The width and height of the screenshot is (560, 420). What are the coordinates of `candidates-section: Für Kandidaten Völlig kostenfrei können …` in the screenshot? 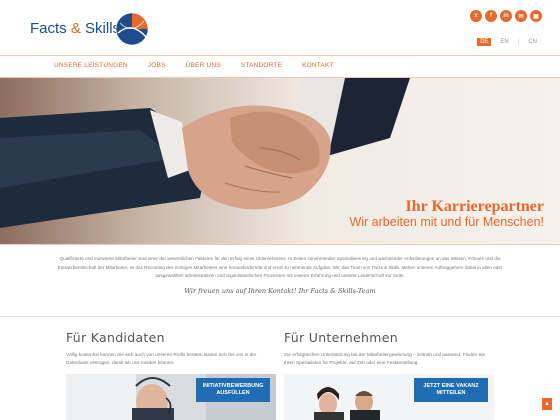 It's located at (171, 375).